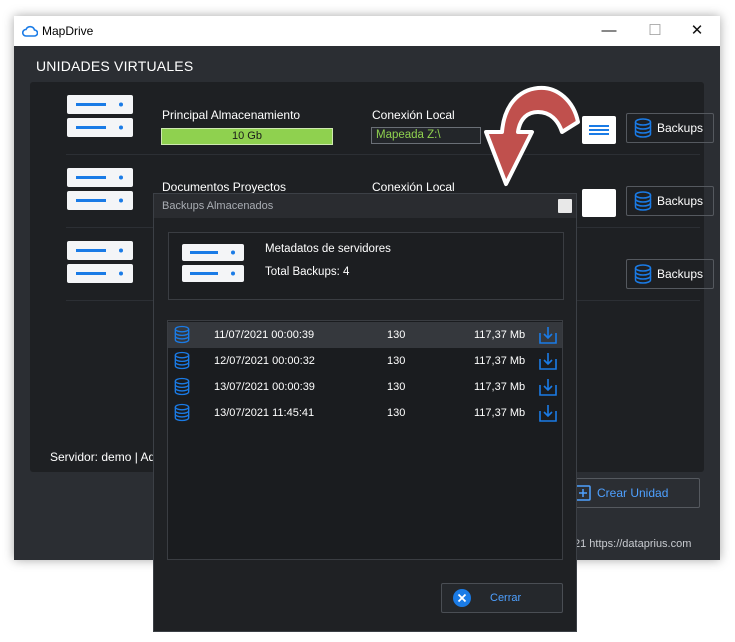  I want to click on storage-progress: 10 Gb, so click(247, 136).